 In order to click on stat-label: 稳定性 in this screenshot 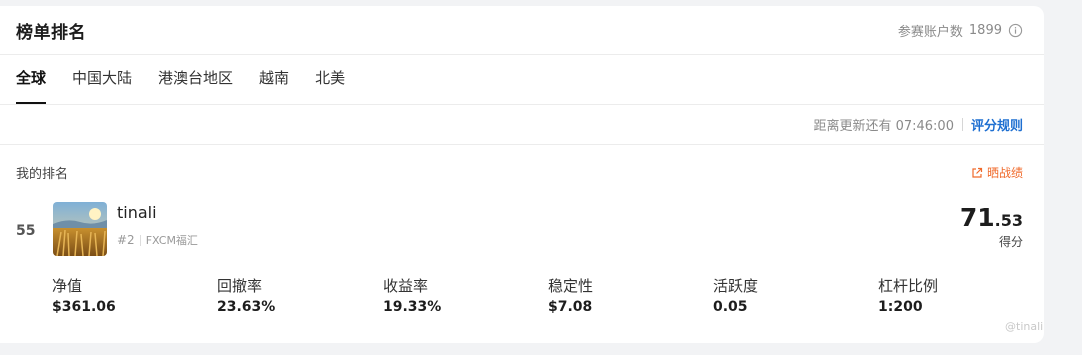, I will do `click(571, 286)`.